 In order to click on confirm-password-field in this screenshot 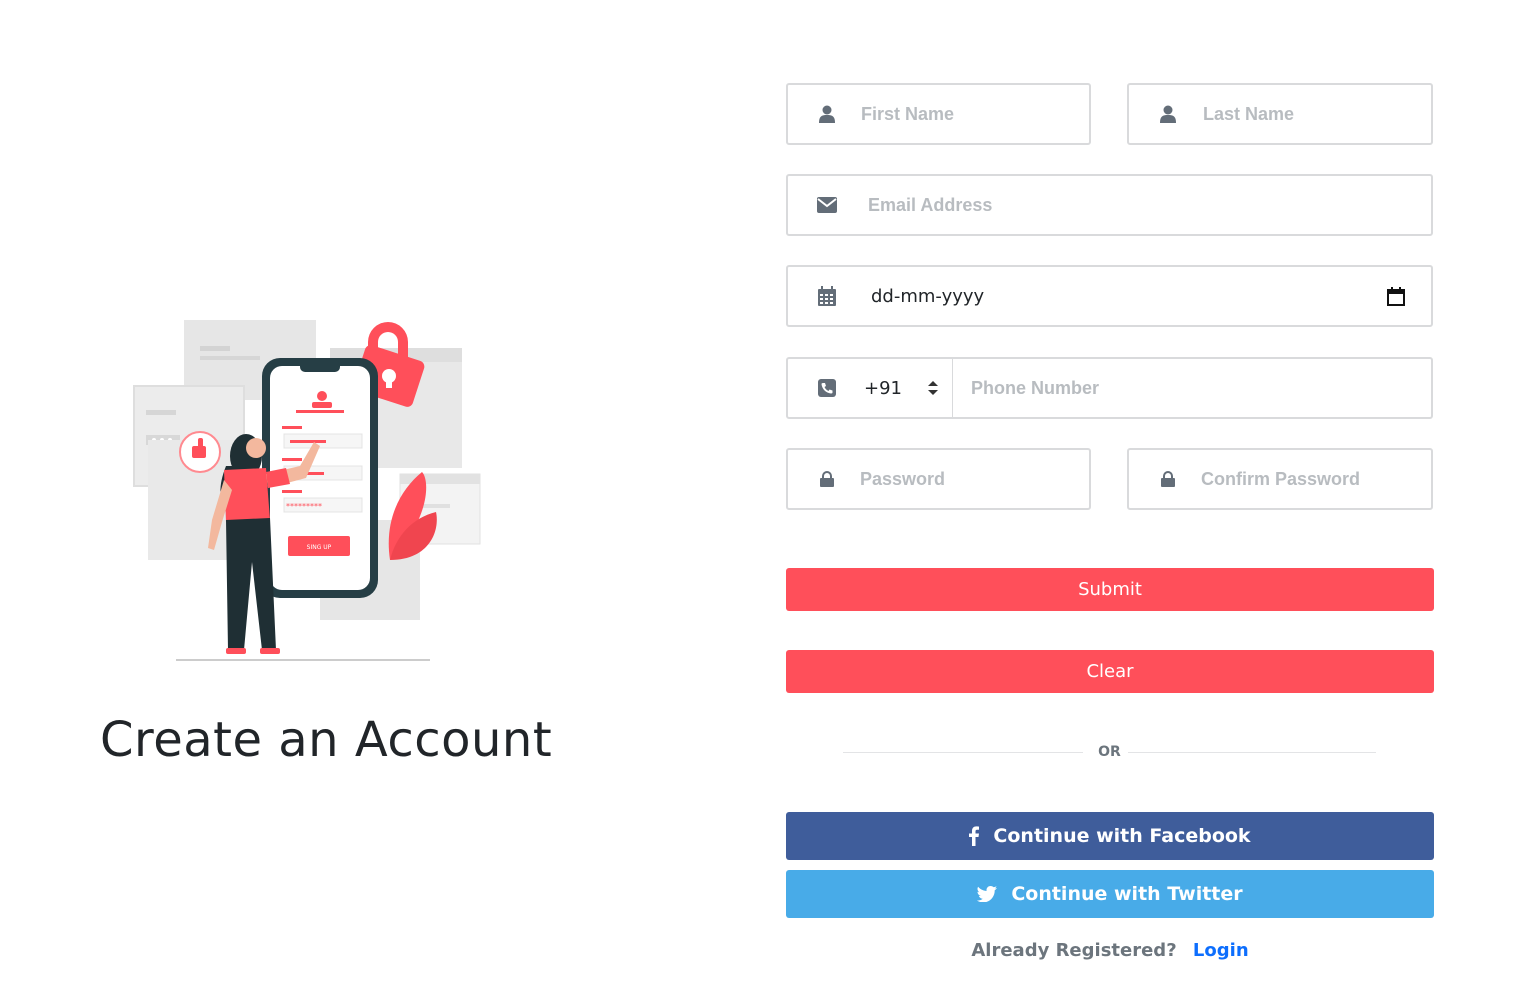, I will do `click(1280, 479)`.